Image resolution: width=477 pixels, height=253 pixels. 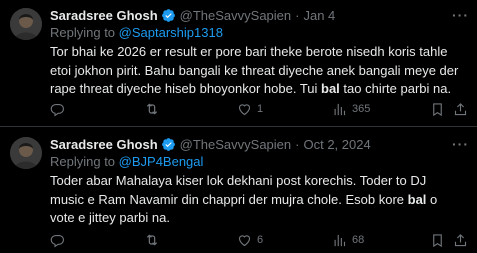 I want to click on action-bar: 1 365, so click(x=259, y=109).